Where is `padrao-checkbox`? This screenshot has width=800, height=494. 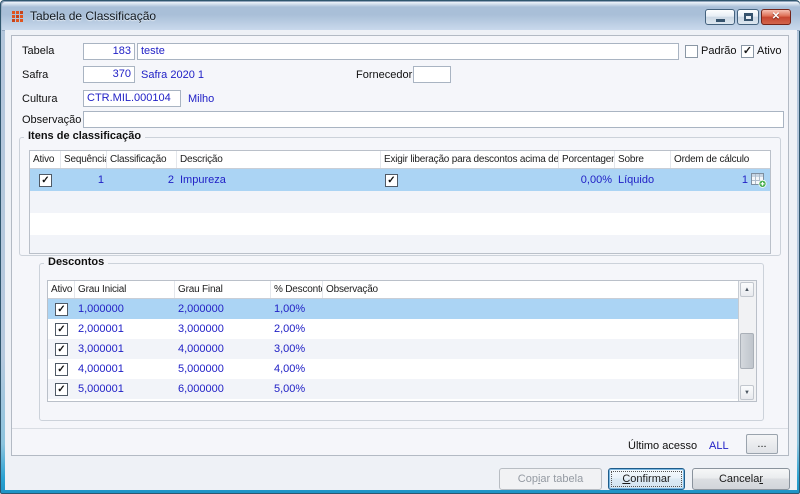
padrao-checkbox is located at coordinates (691, 51).